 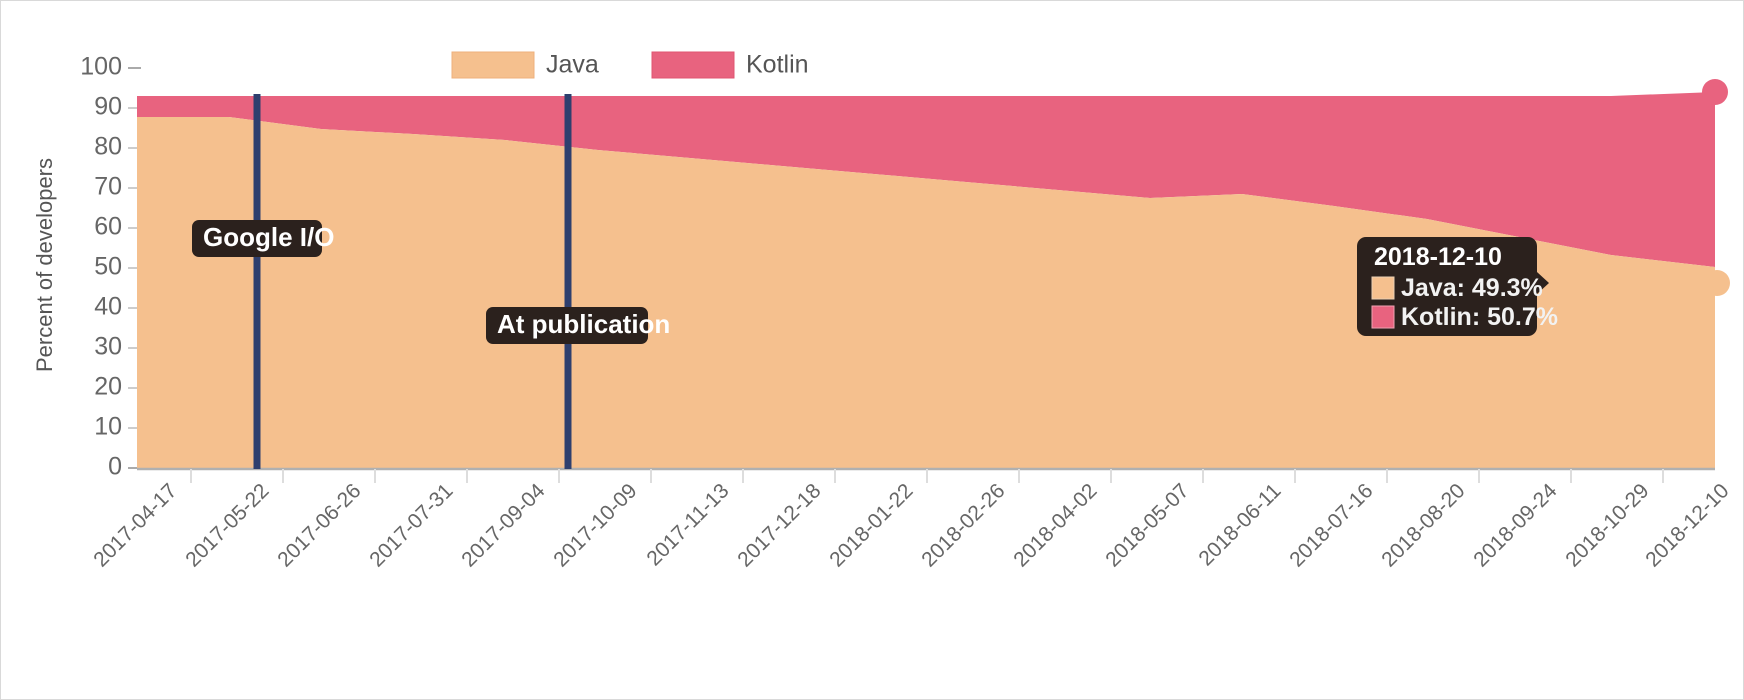 What do you see at coordinates (319, 525) in the screenshot?
I see `x-tick-label: 2017-06-26` at bounding box center [319, 525].